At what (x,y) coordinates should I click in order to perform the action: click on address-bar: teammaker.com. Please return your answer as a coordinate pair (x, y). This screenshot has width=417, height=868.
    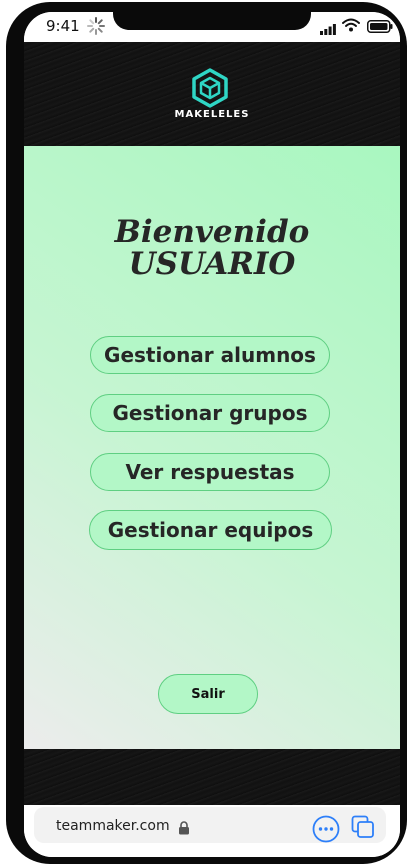
    Looking at the image, I should click on (210, 825).